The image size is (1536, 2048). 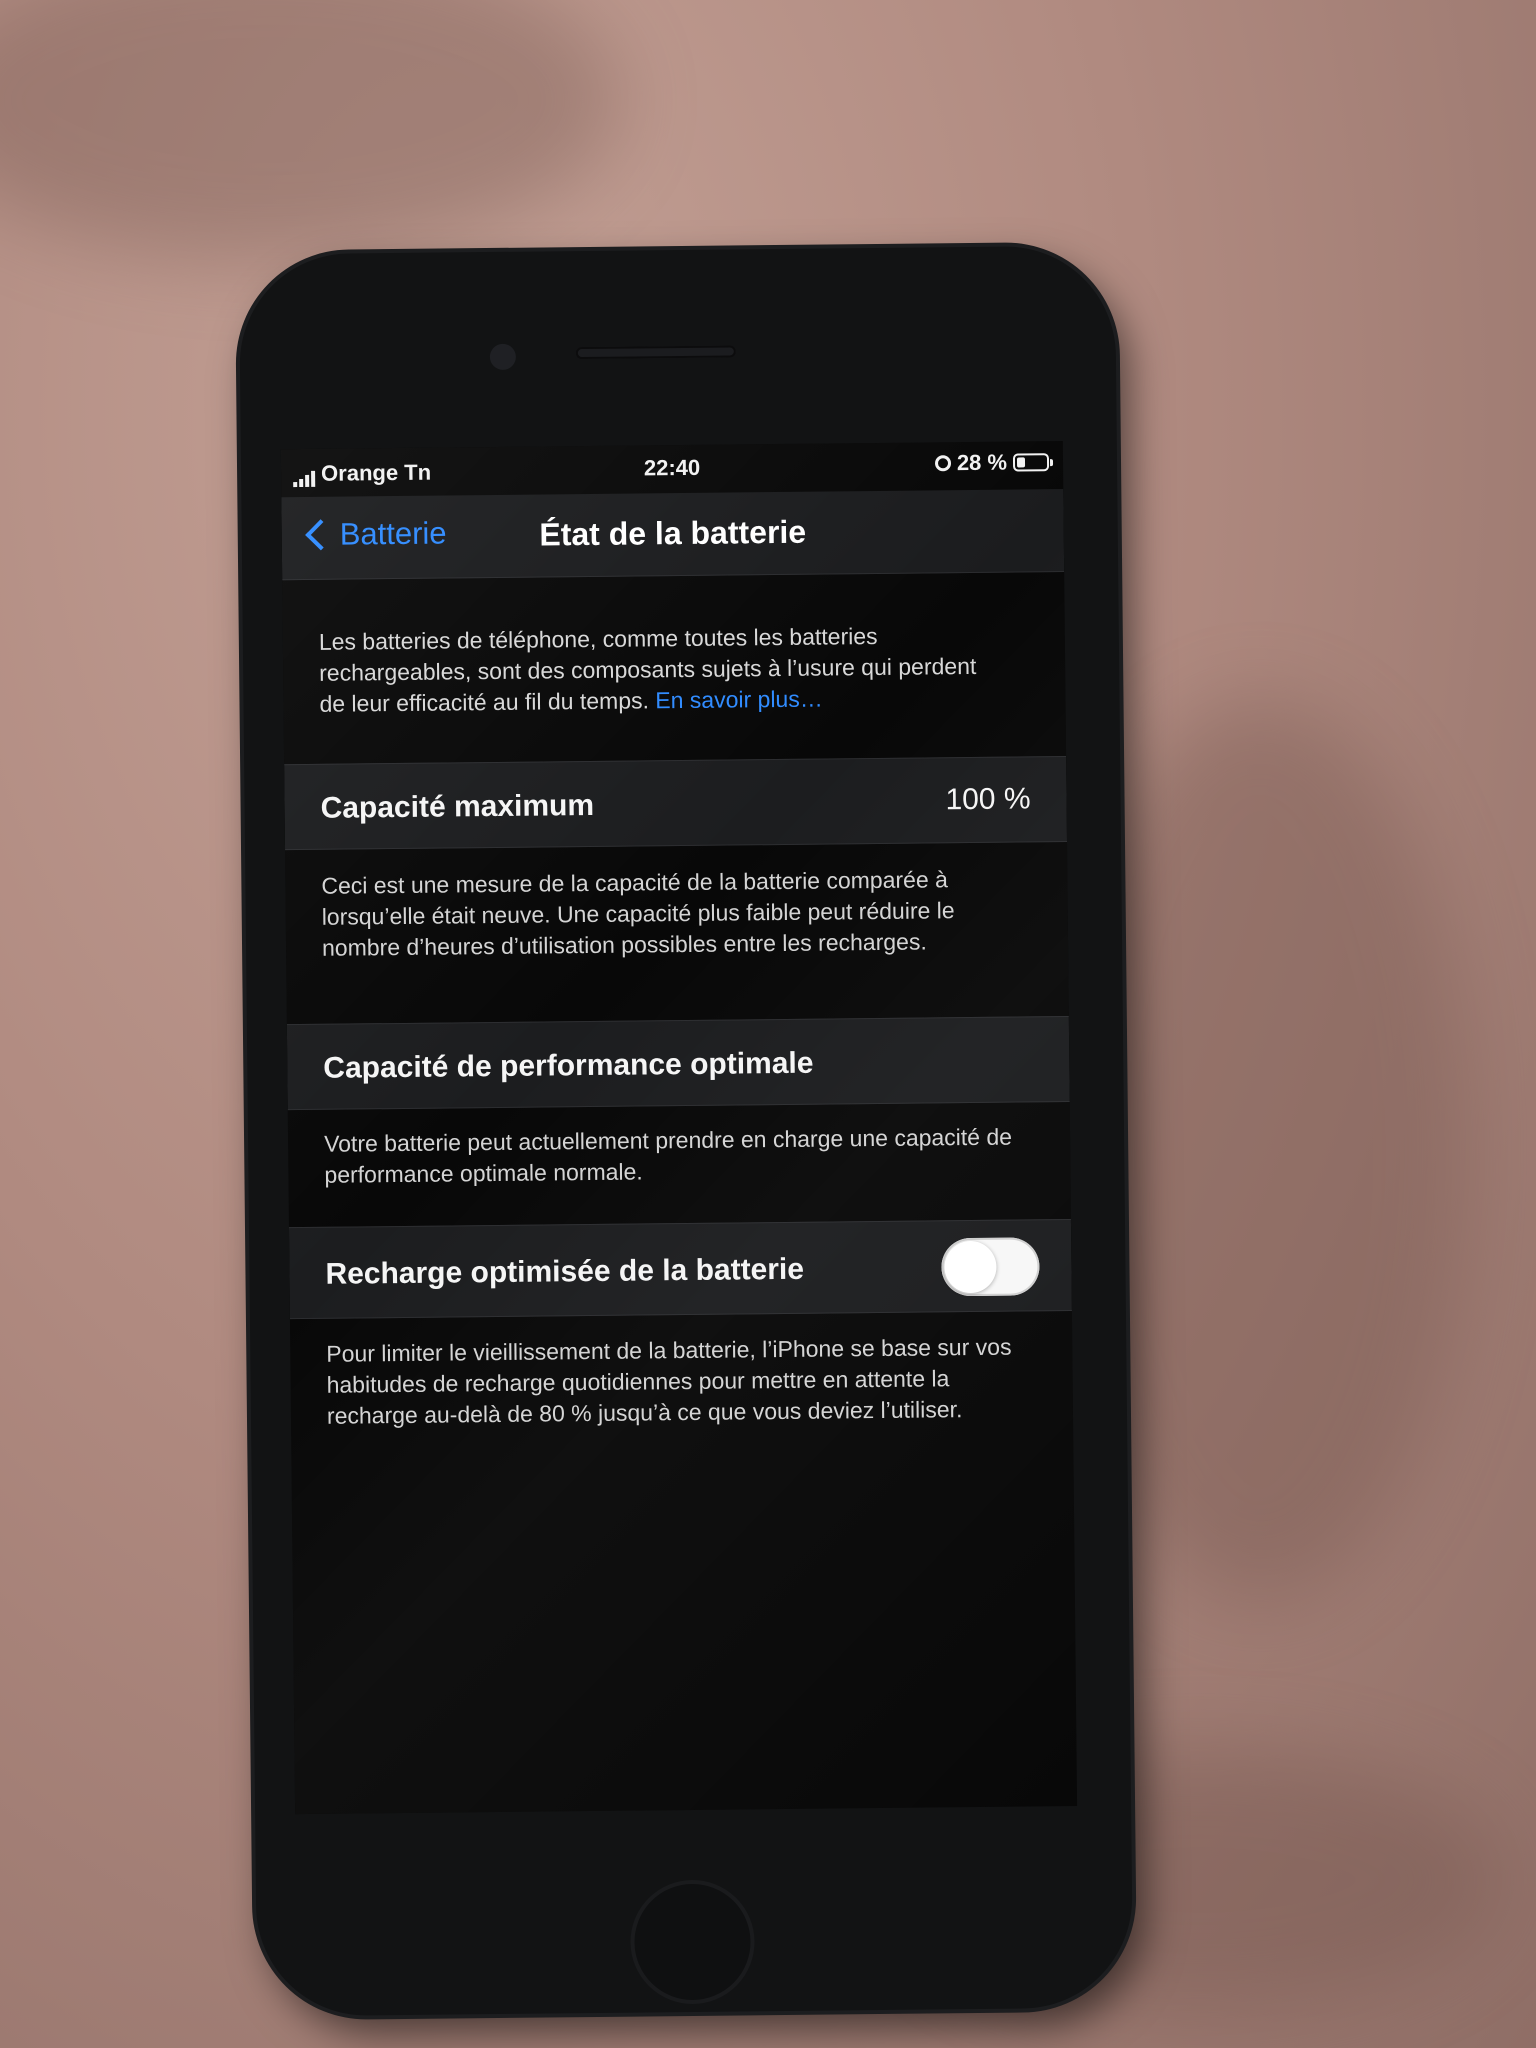 What do you see at coordinates (692, 1942) in the screenshot?
I see `home-button` at bounding box center [692, 1942].